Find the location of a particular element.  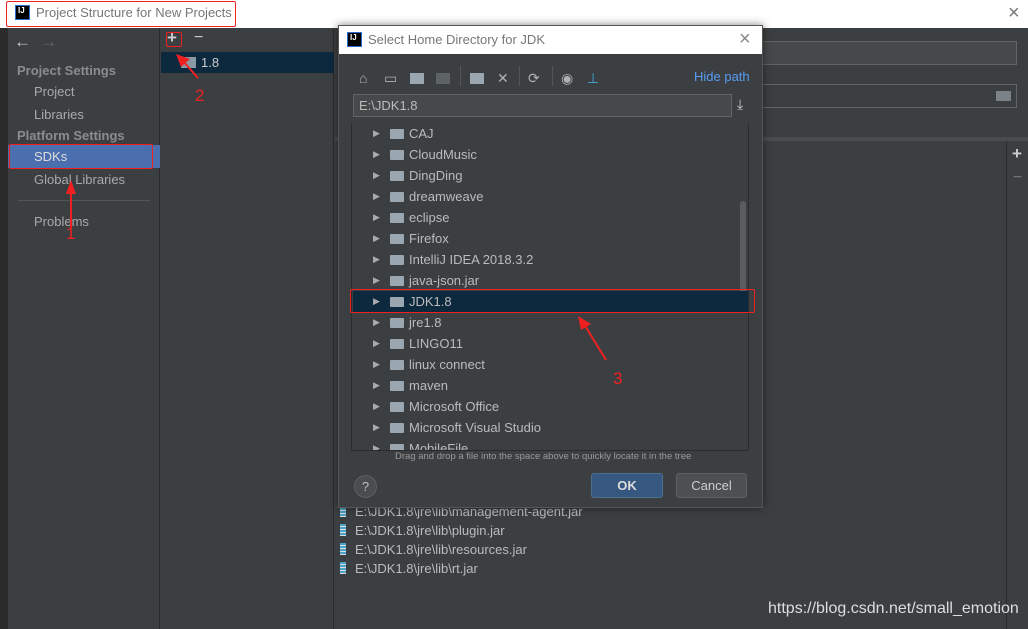

remove-classpath-button: − is located at coordinates (1017, 178).